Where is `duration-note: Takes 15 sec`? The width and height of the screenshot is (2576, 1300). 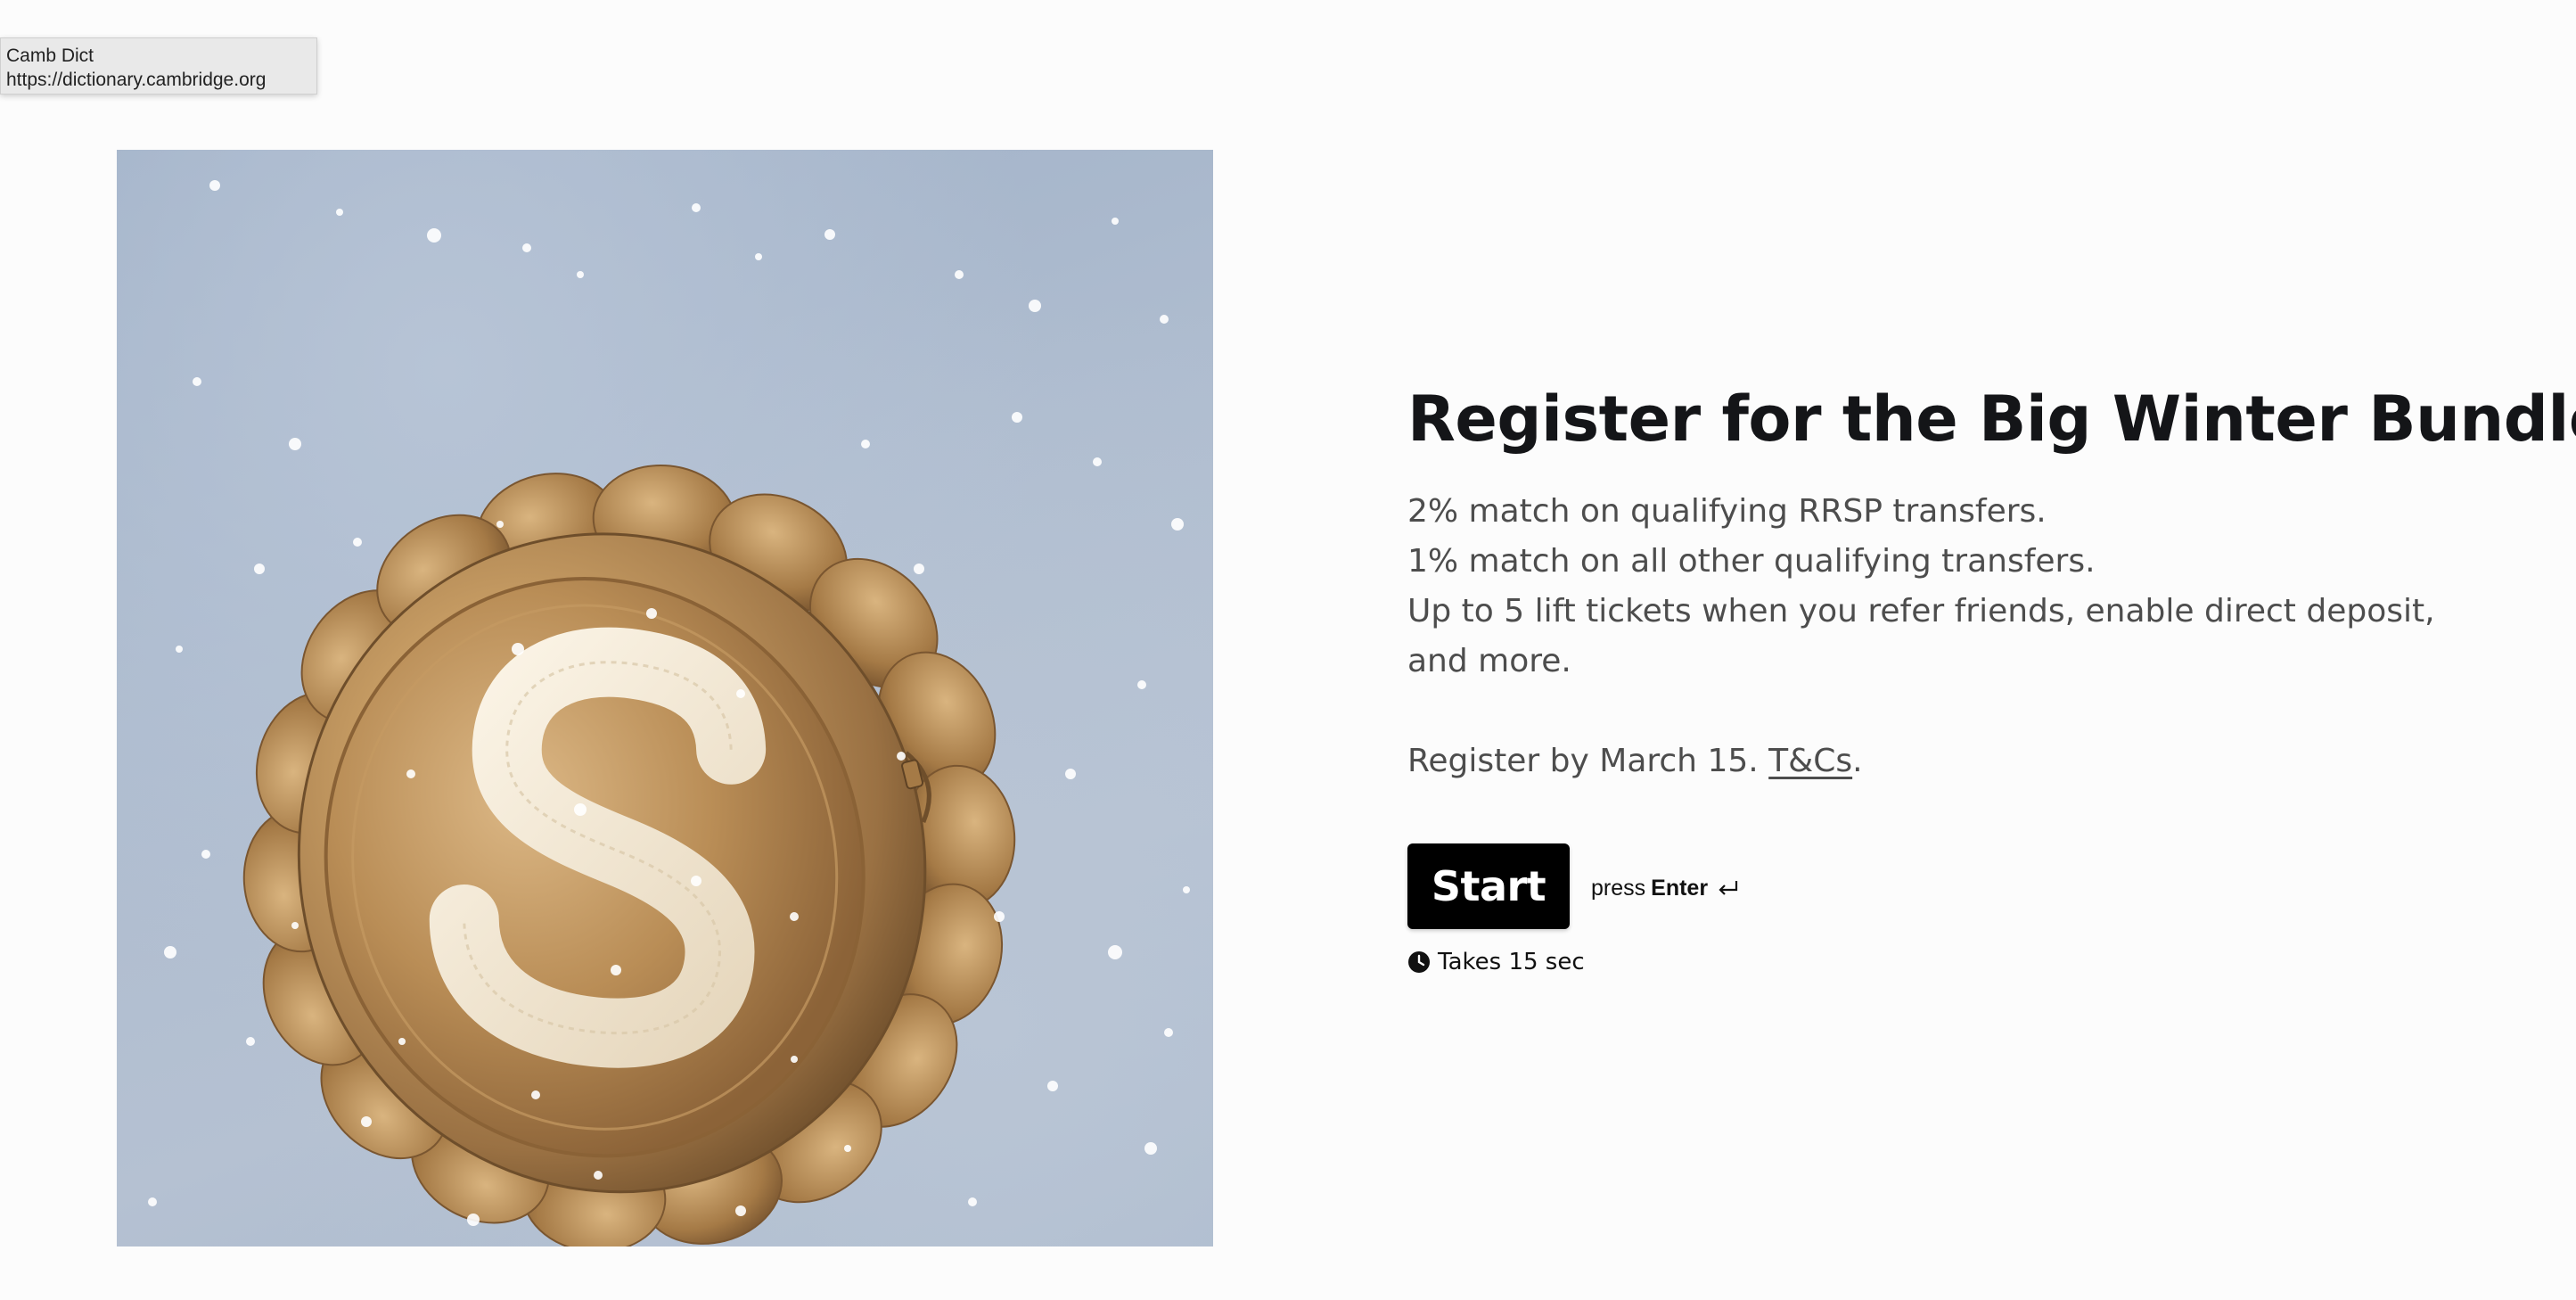 duration-note: Takes 15 sec is located at coordinates (1942, 962).